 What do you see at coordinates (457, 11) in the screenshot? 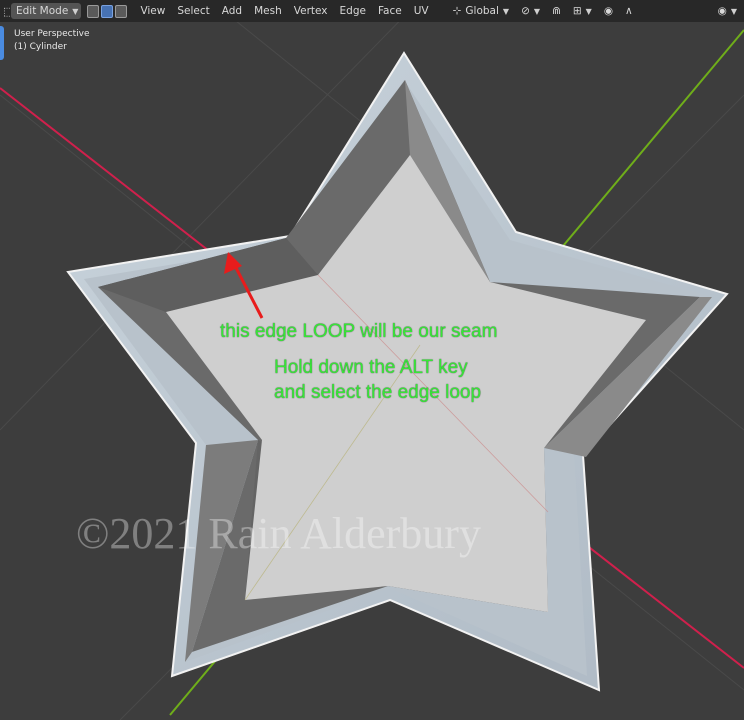
I see `global-orientation-icon: ⊹` at bounding box center [457, 11].